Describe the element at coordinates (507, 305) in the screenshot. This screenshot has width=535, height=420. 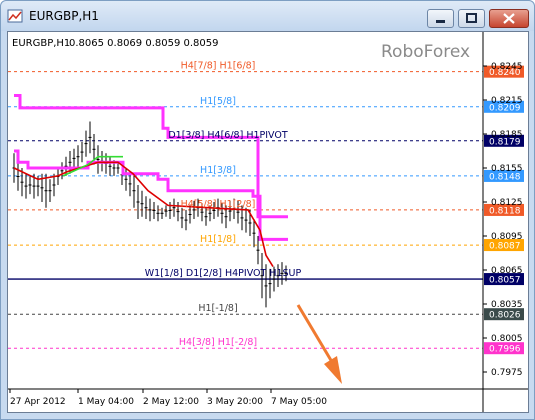
I see `y-tick-label: 0.8035` at that location.